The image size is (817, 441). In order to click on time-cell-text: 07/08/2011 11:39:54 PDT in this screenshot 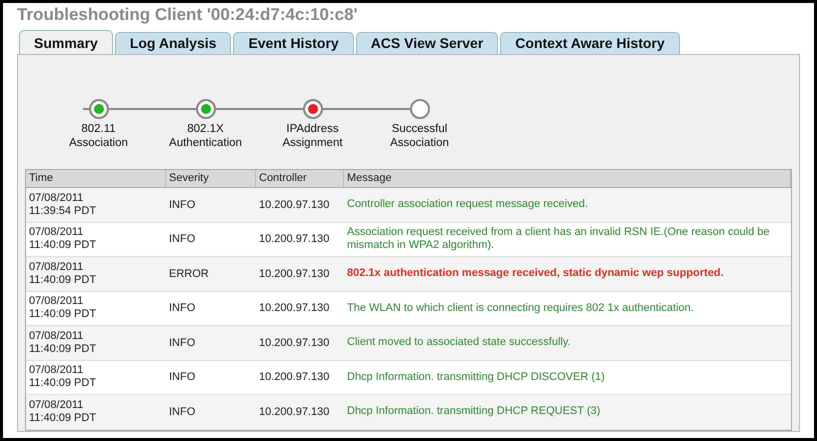, I will do `click(63, 205)`.